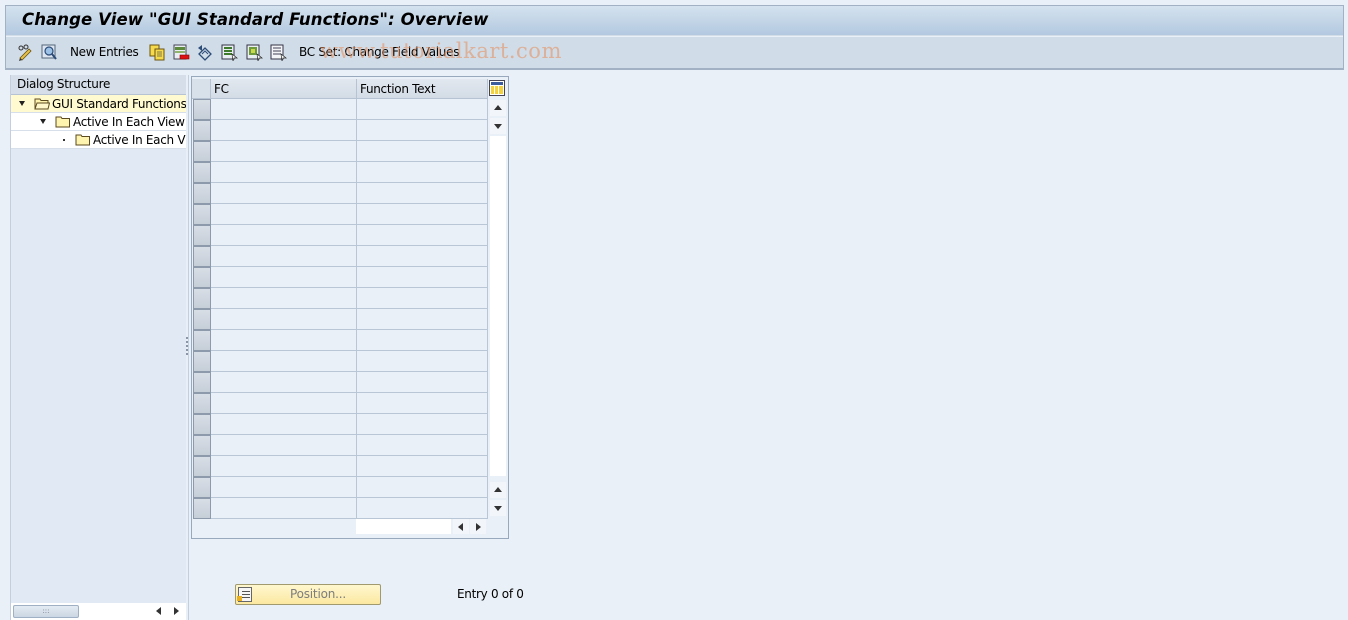 Image resolution: width=1348 pixels, height=620 pixels. Describe the element at coordinates (284, 89) in the screenshot. I see `column-header-fc: FC` at that location.